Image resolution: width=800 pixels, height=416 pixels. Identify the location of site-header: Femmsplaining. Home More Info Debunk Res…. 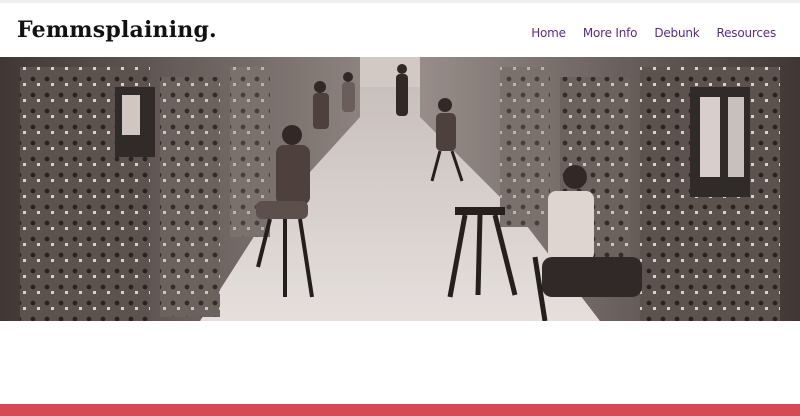
(400, 30).